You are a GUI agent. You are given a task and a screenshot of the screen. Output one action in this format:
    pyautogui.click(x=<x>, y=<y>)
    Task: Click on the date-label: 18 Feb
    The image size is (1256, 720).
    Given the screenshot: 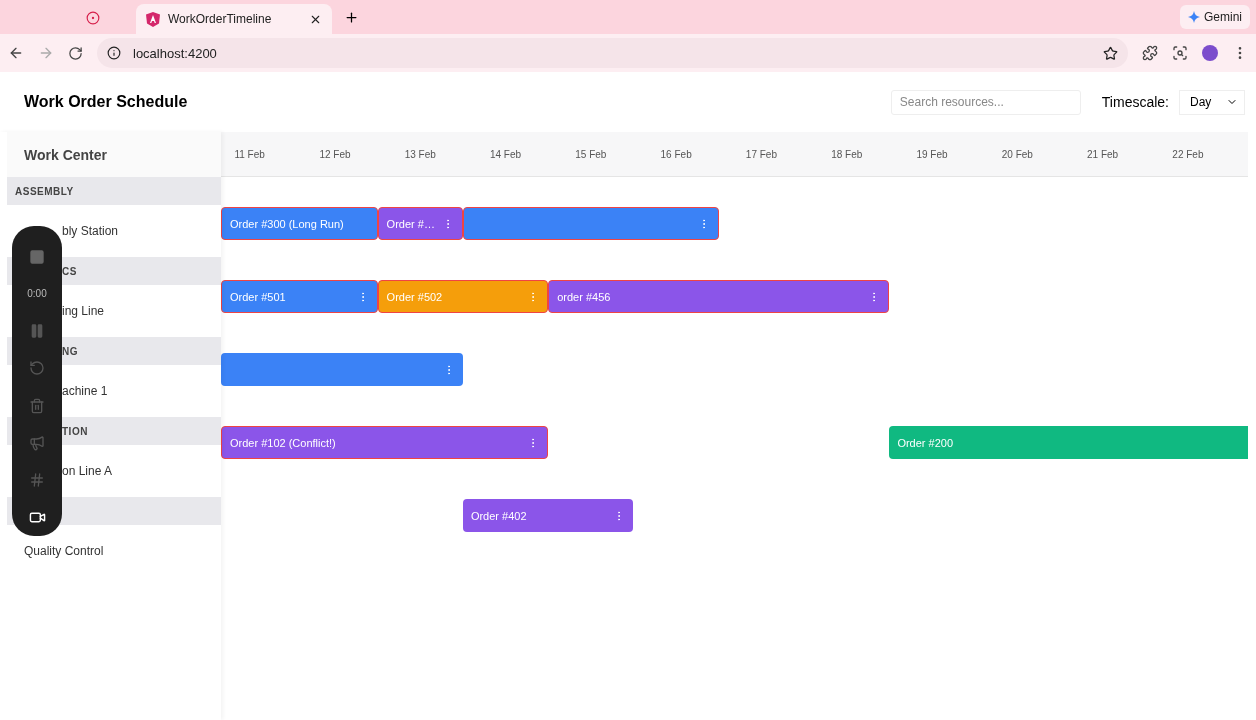 What is the action you would take?
    pyautogui.click(x=847, y=154)
    